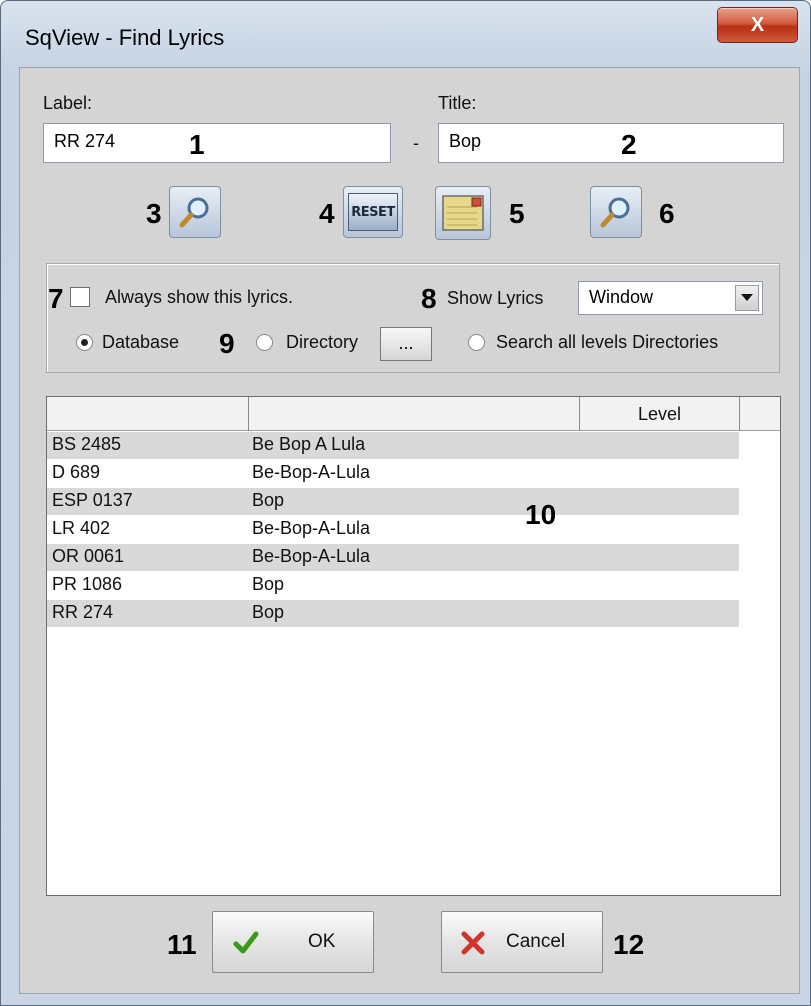 This screenshot has width=811, height=1006. Describe the element at coordinates (667, 213) in the screenshot. I see `callout-6: 6` at that location.